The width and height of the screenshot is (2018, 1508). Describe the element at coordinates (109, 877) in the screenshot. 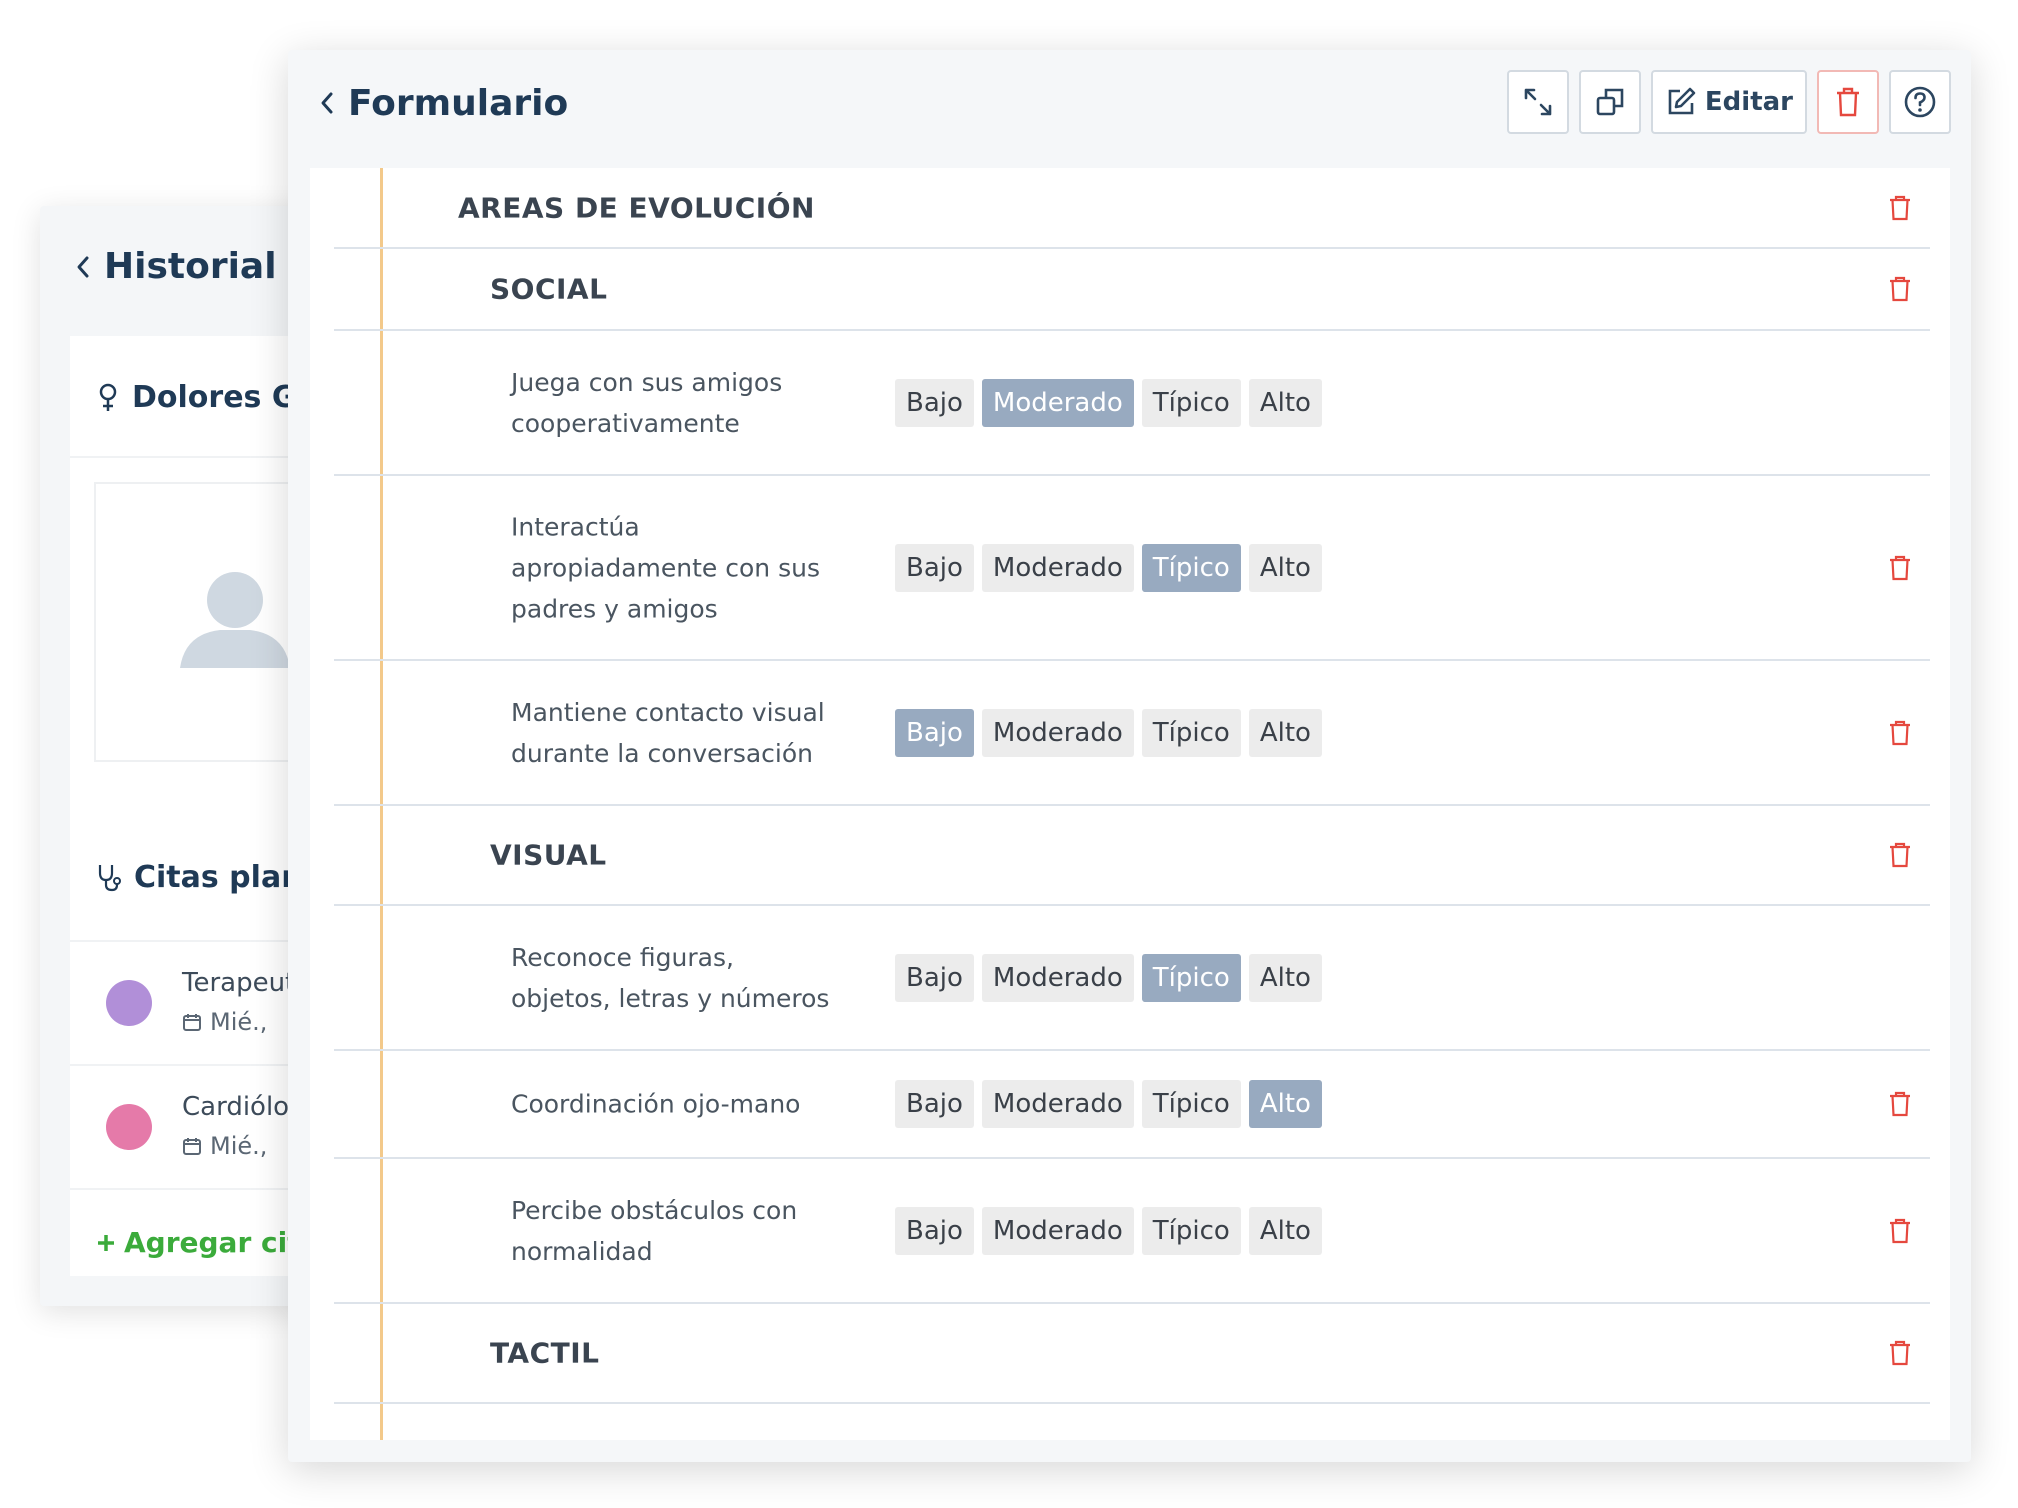

I see `stethoscope-icon` at that location.